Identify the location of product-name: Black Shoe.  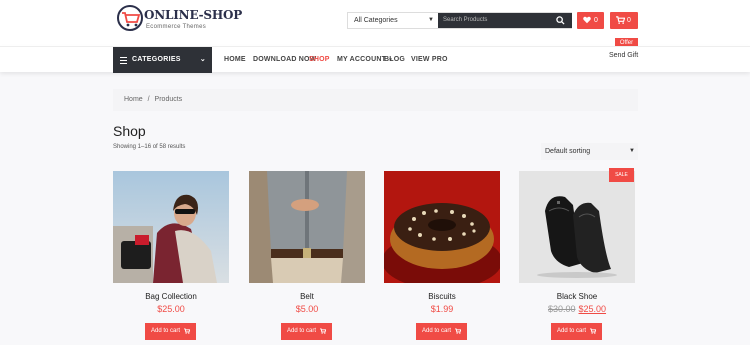
(577, 296).